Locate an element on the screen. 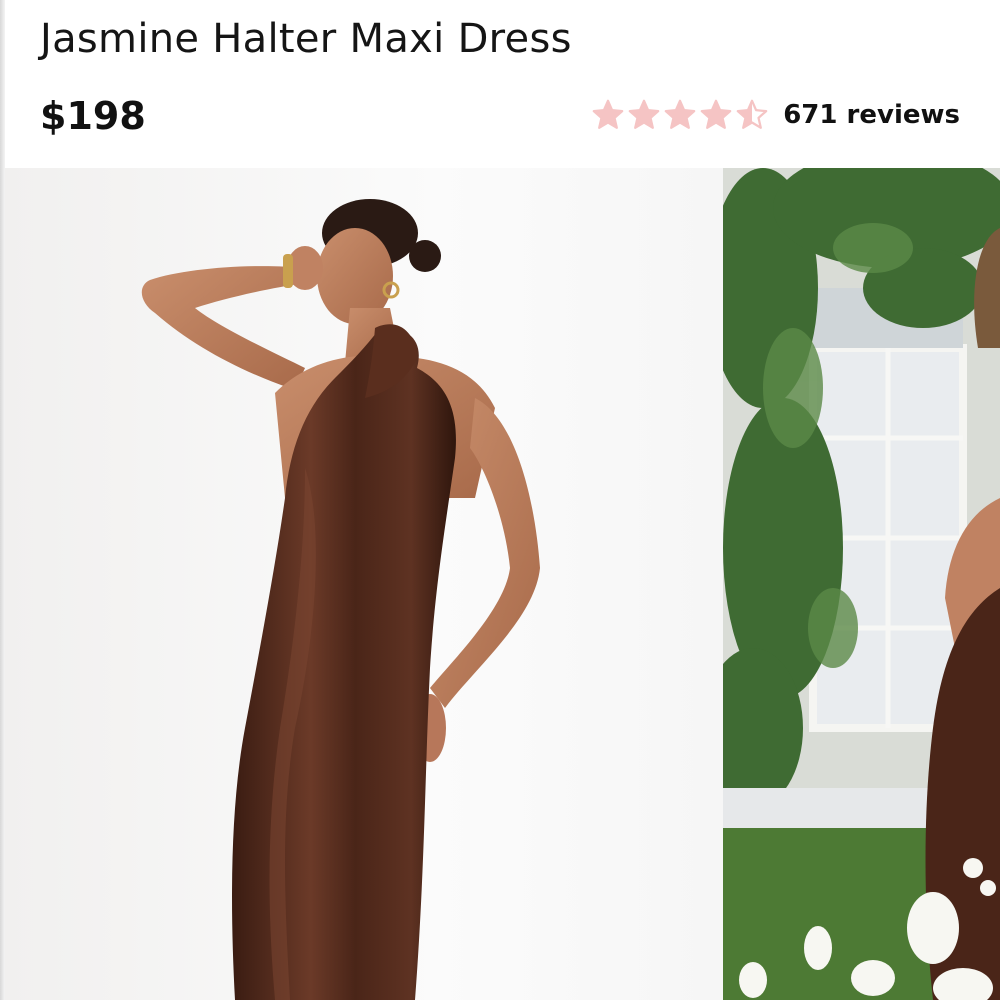 This screenshot has width=1000, height=1000. product-title: Jasmine Halter Maxi Dress is located at coordinates (306, 39).